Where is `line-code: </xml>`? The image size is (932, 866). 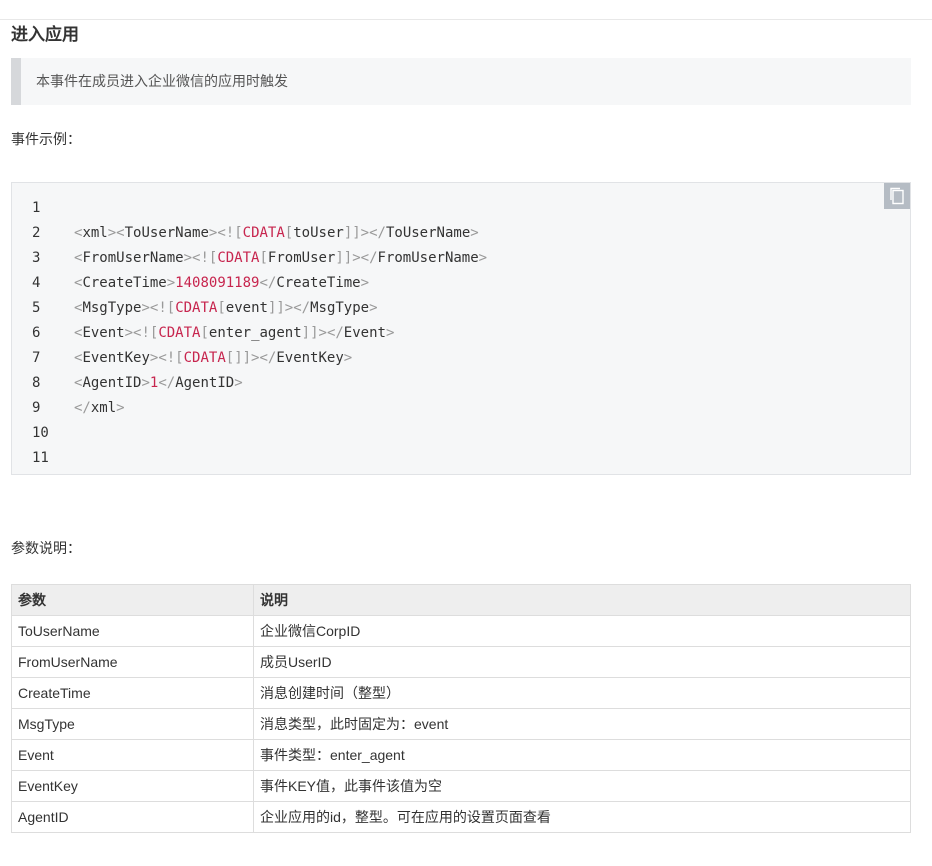
line-code: </xml> is located at coordinates (99, 408).